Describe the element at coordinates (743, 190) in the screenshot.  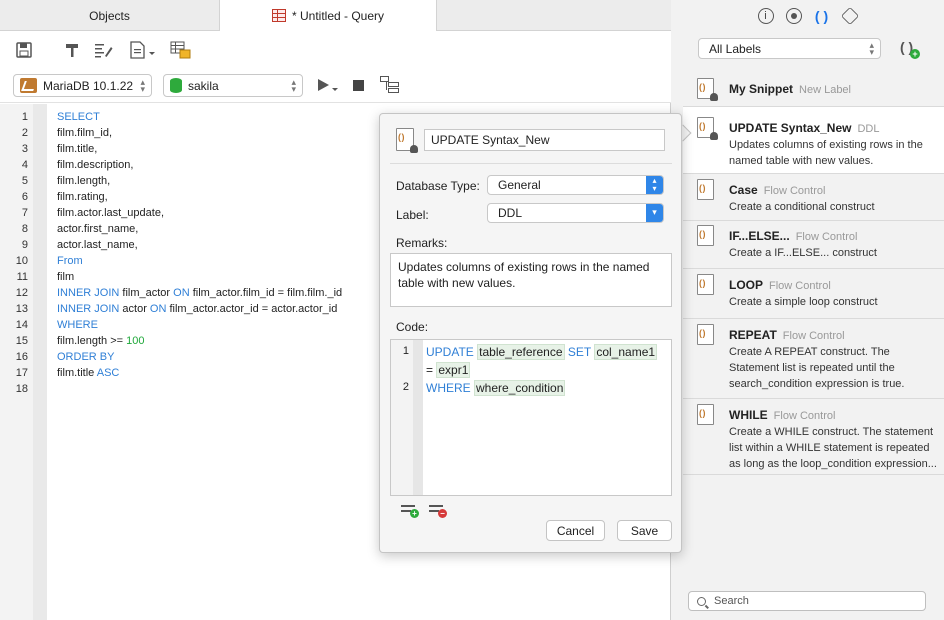
I see `snippet-title-text: Case` at that location.